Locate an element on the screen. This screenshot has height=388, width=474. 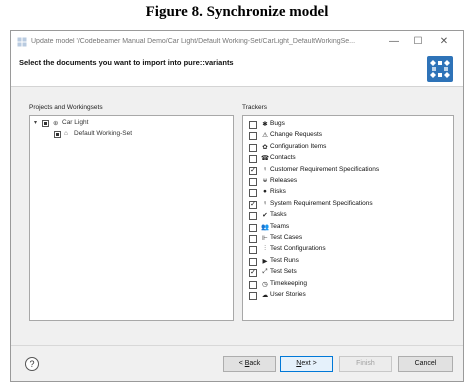
projects-label: Projects and Workingsets is located at coordinates (66, 107).